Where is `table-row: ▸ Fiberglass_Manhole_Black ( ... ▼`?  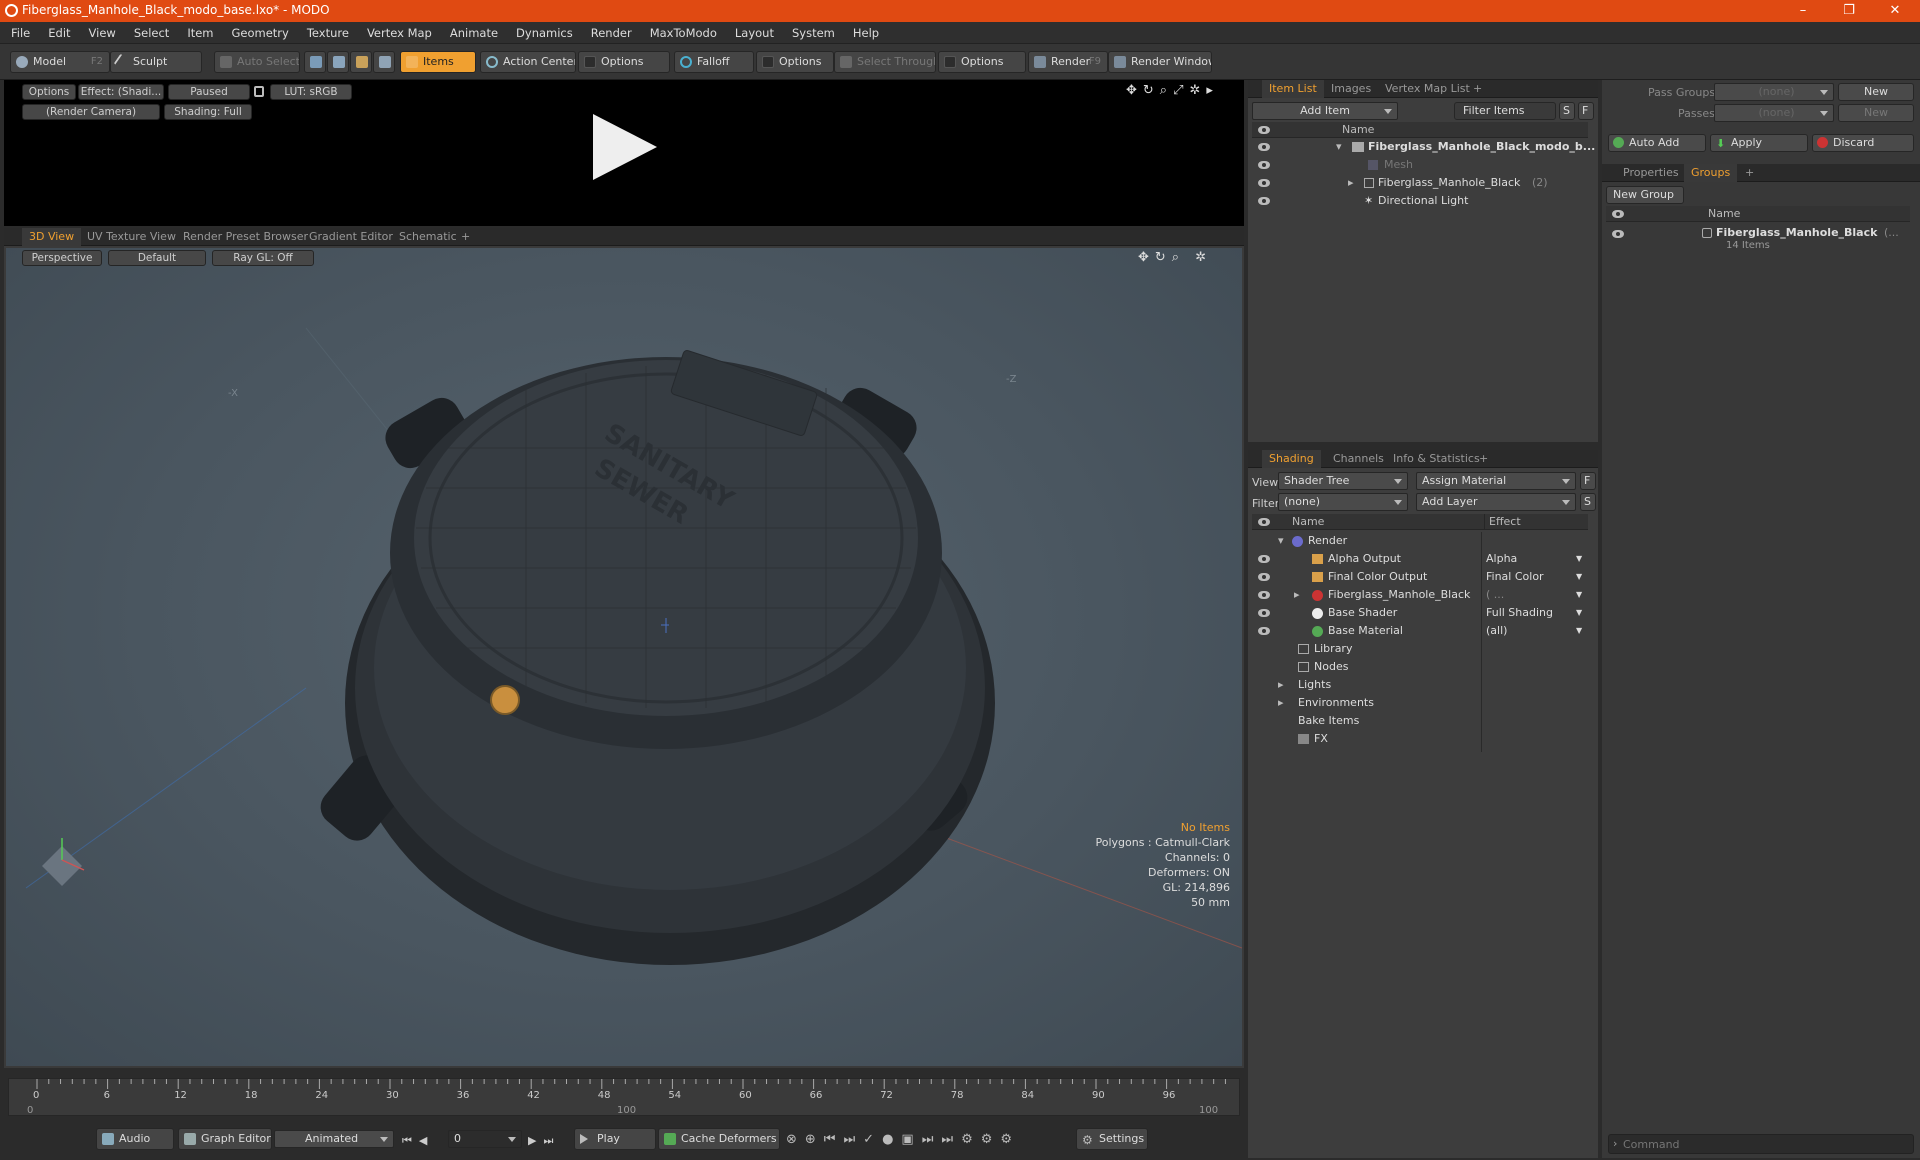
table-row: ▸ Fiberglass_Manhole_Black ( ... ▼ is located at coordinates (1420, 595).